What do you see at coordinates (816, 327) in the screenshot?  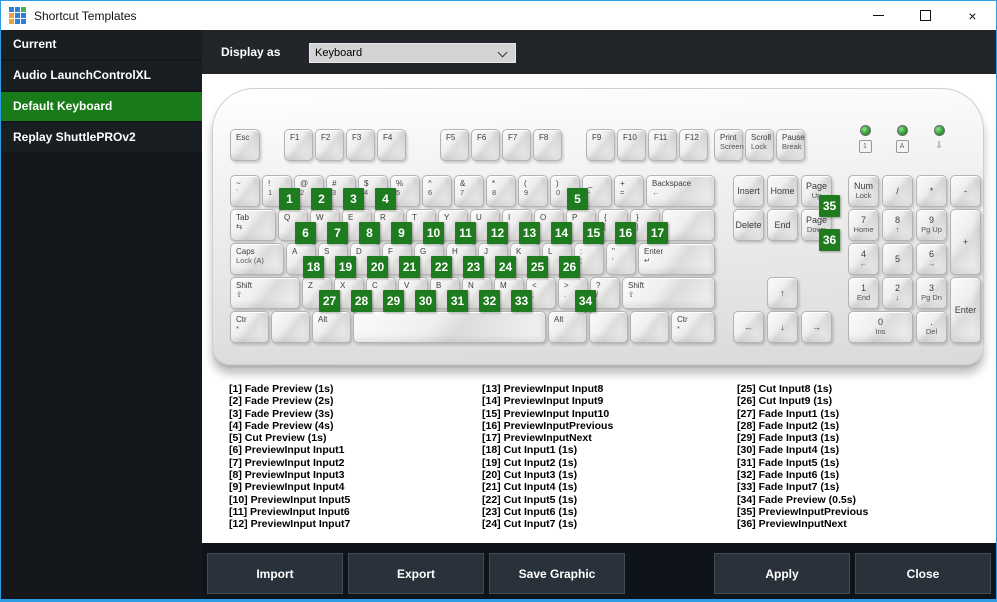 I see `key-arrow-right: →` at bounding box center [816, 327].